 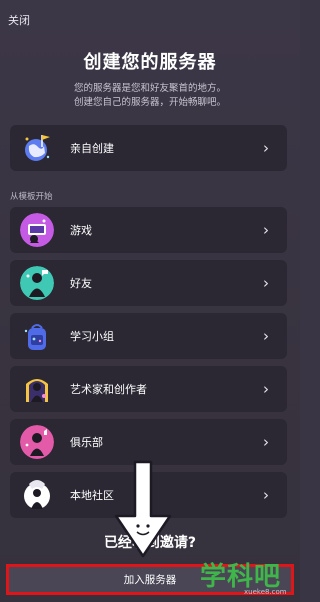 What do you see at coordinates (148, 389) in the screenshot?
I see `template-artists-creators: 艺术家和创作者 ›` at bounding box center [148, 389].